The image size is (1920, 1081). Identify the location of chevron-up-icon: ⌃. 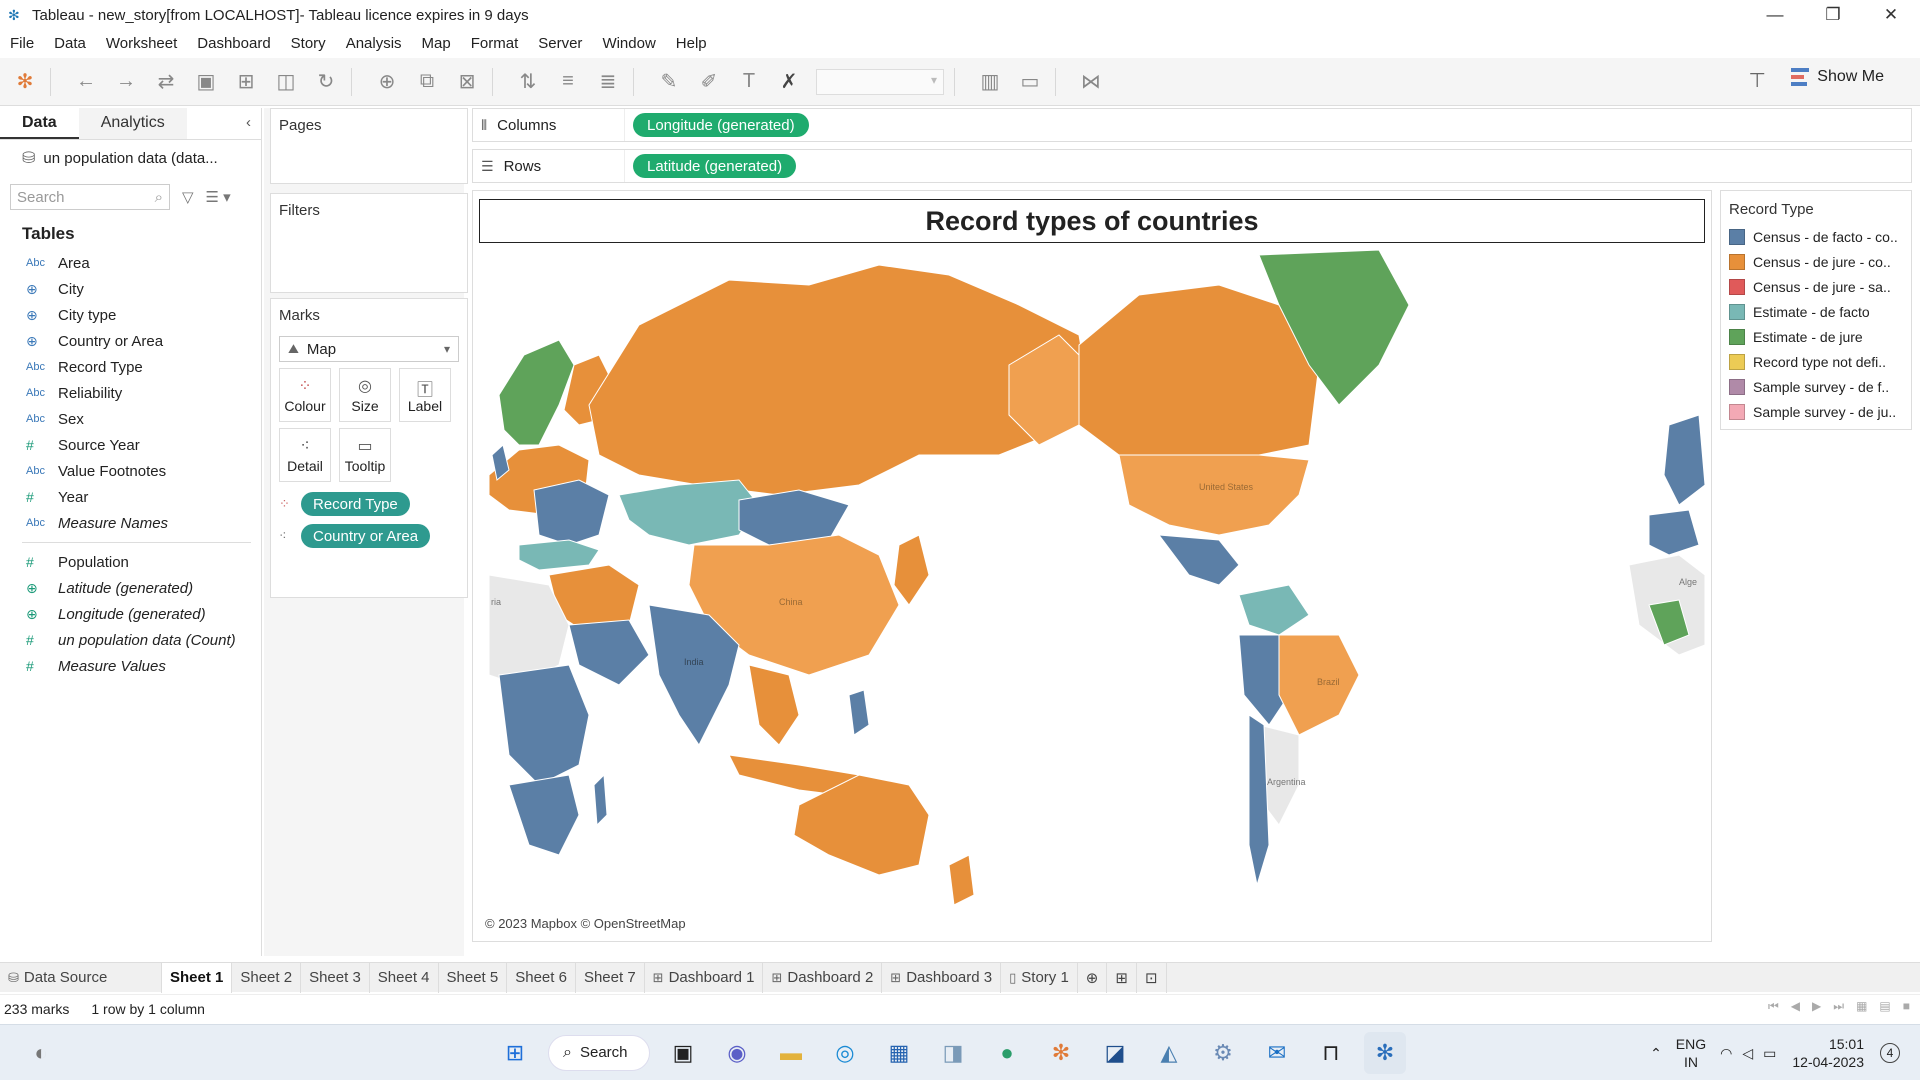
(1656, 1053).